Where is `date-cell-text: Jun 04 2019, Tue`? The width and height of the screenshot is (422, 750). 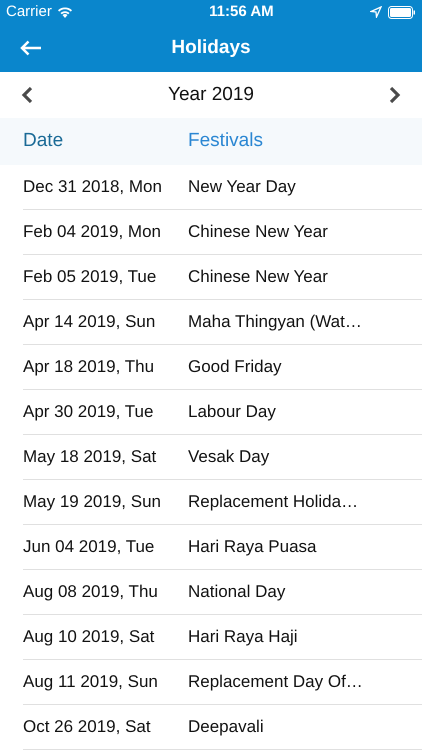
date-cell-text: Jun 04 2019, Tue is located at coordinates (89, 547).